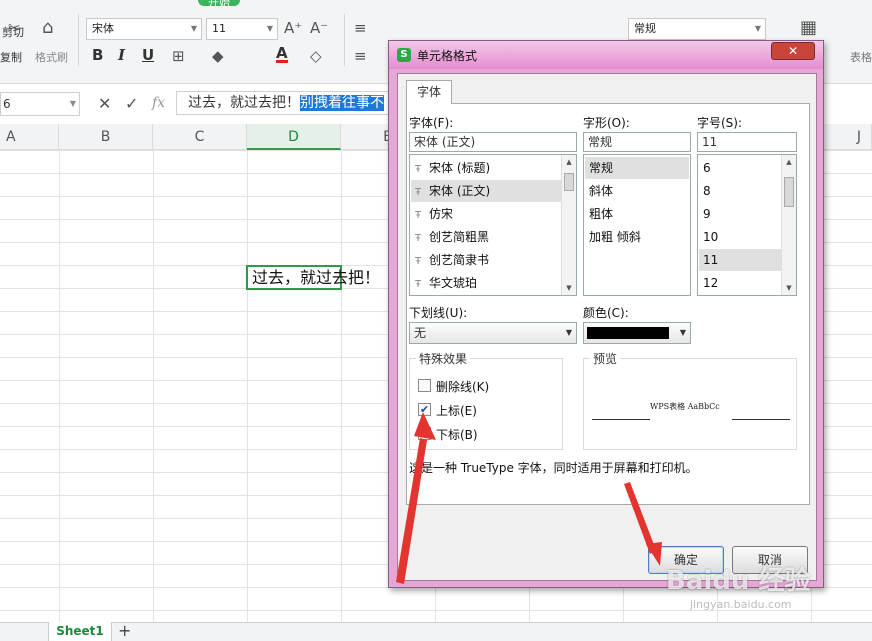 Image resolution: width=872 pixels, height=641 pixels. What do you see at coordinates (411, 511) in the screenshot?
I see `arrow-to-superscript` at bounding box center [411, 511].